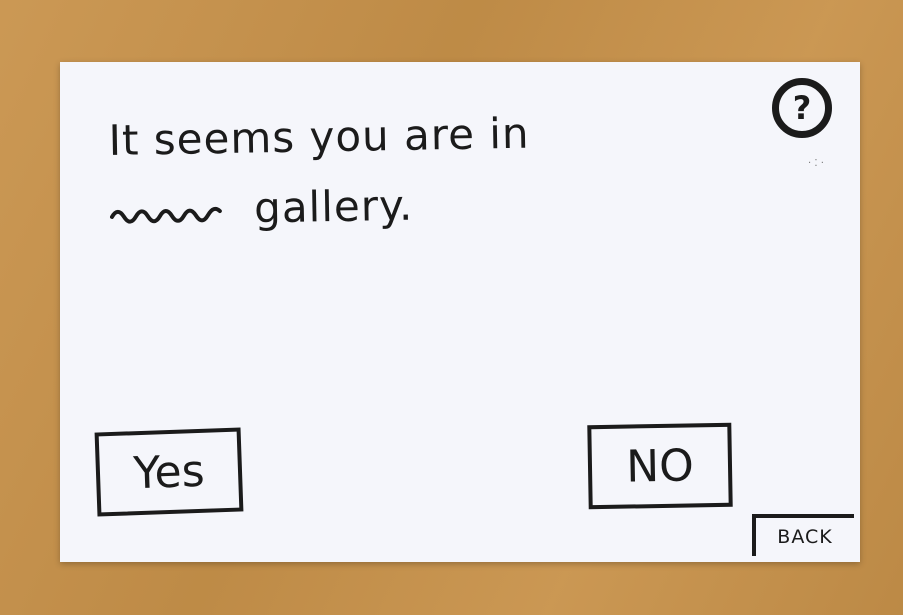 The height and width of the screenshot is (615, 903). I want to click on back-button-label: BACK, so click(805, 537).